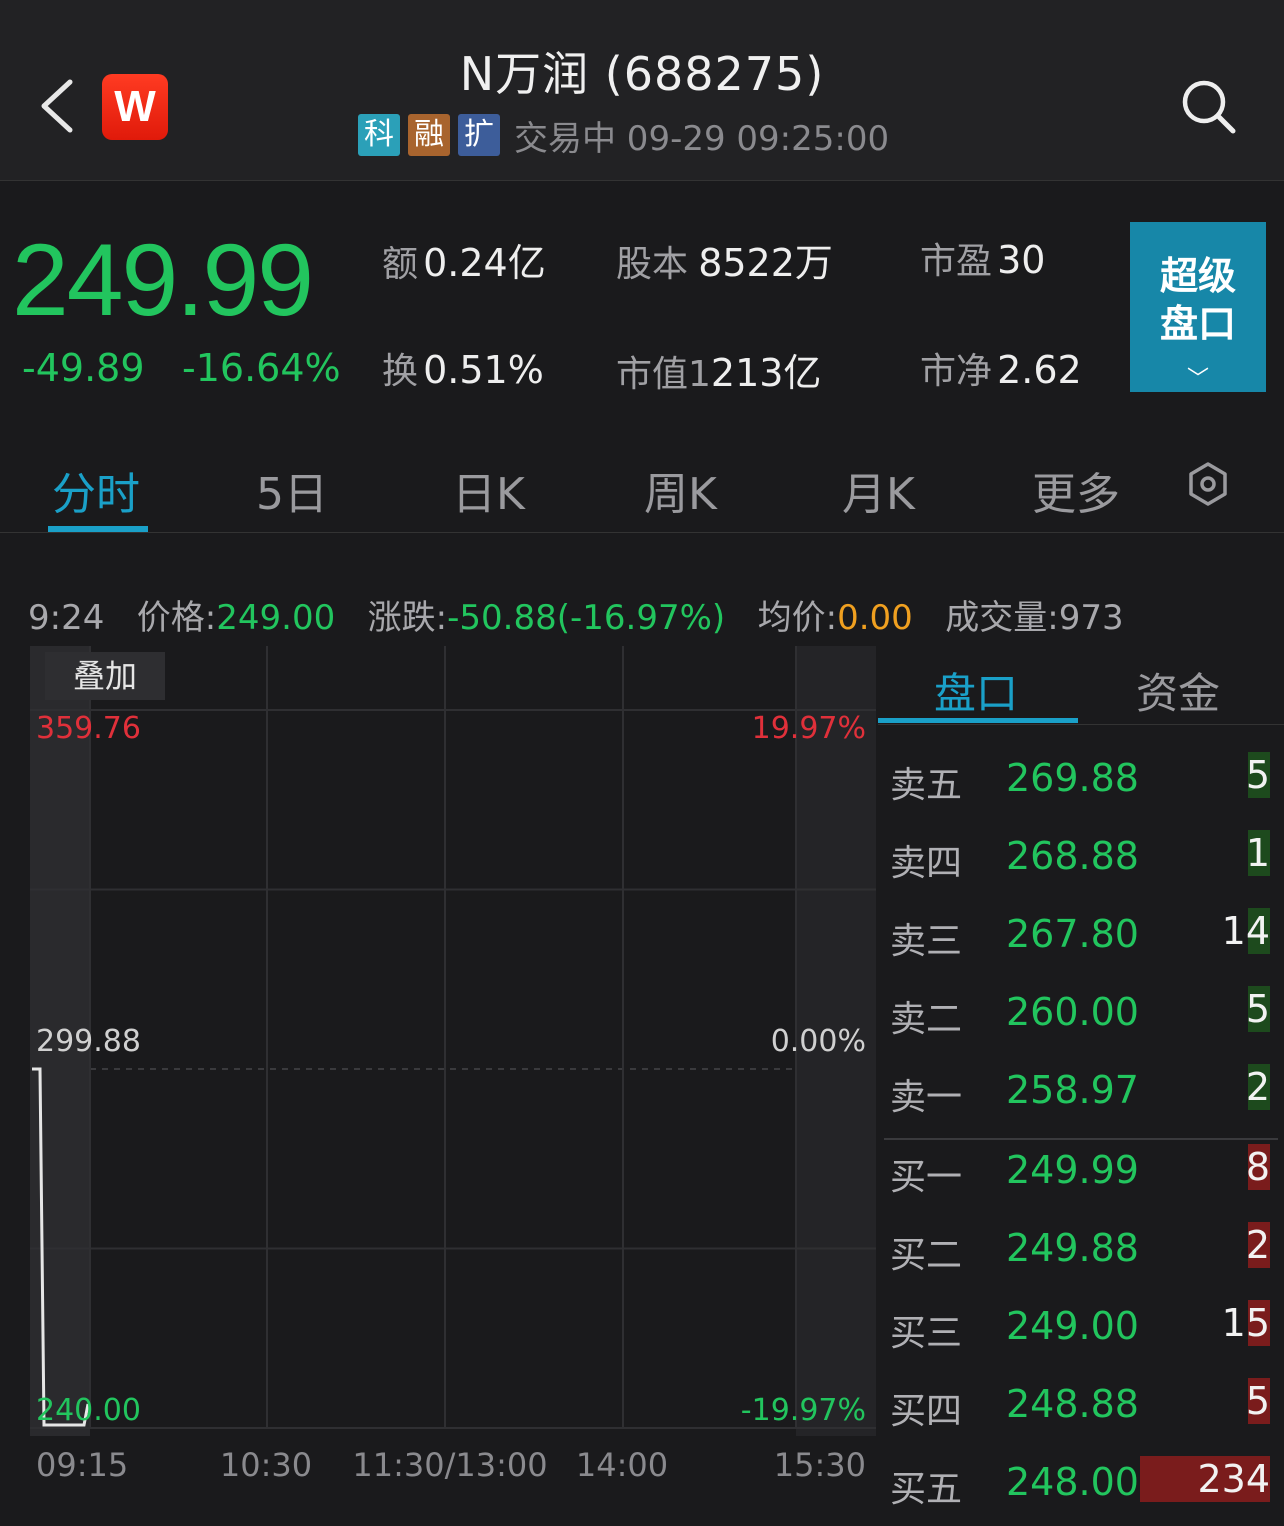 This screenshot has height=1526, width=1284. Describe the element at coordinates (1001, 370) in the screenshot. I see `stat-pb-ratio: 市净 2.62` at that location.